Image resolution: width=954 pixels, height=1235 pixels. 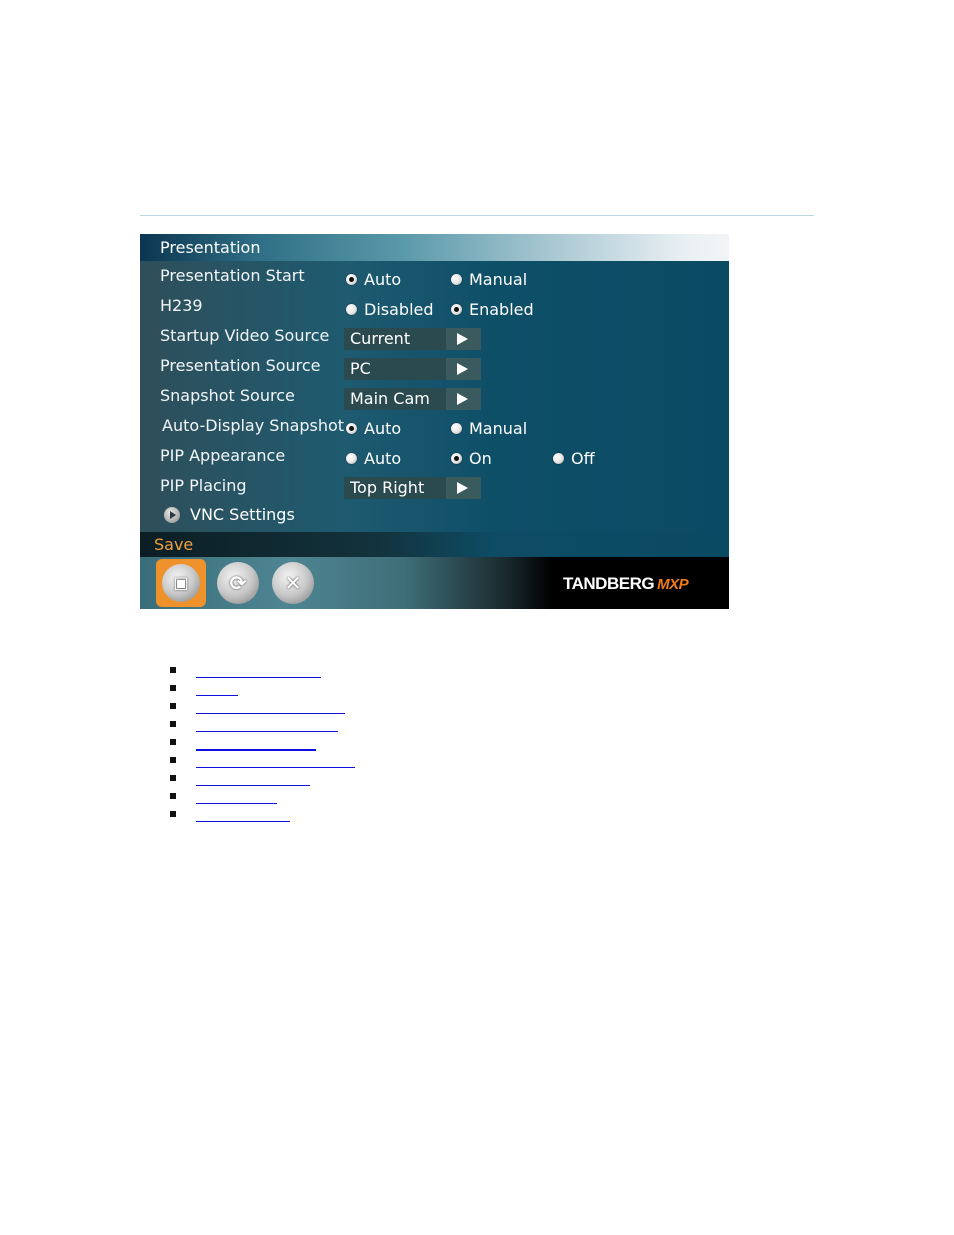 What do you see at coordinates (492, 309) in the screenshot?
I see `radio-h239-enabled: Enabled` at bounding box center [492, 309].